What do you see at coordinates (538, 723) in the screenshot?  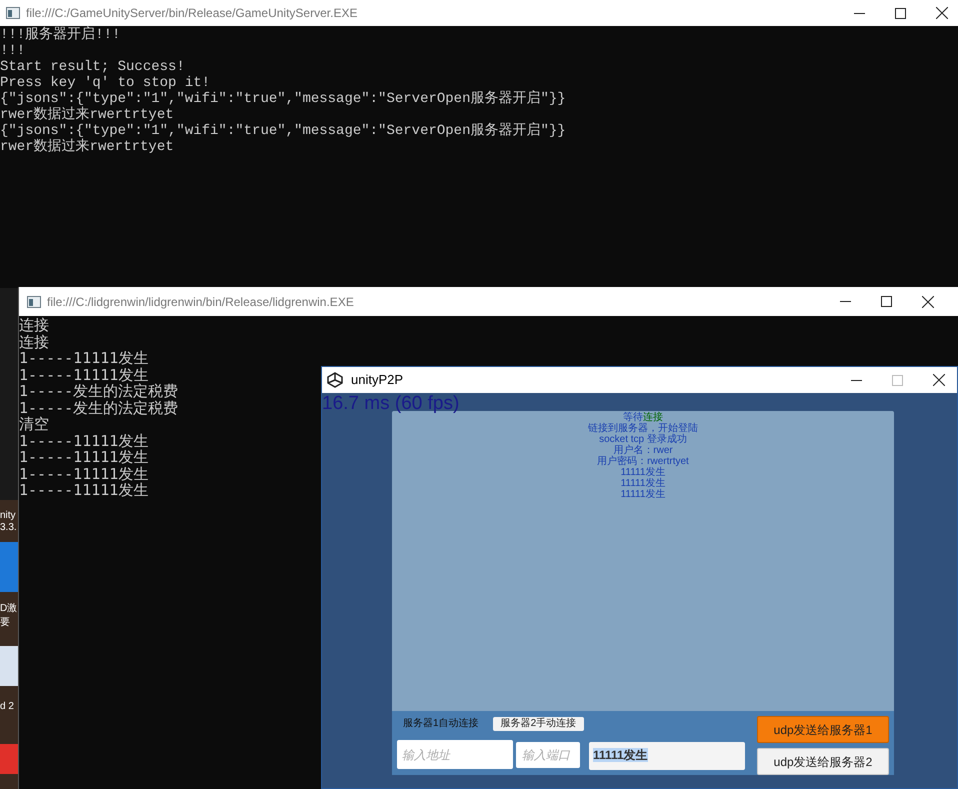 I see `server2-connect-button: 服务器2手动连接` at bounding box center [538, 723].